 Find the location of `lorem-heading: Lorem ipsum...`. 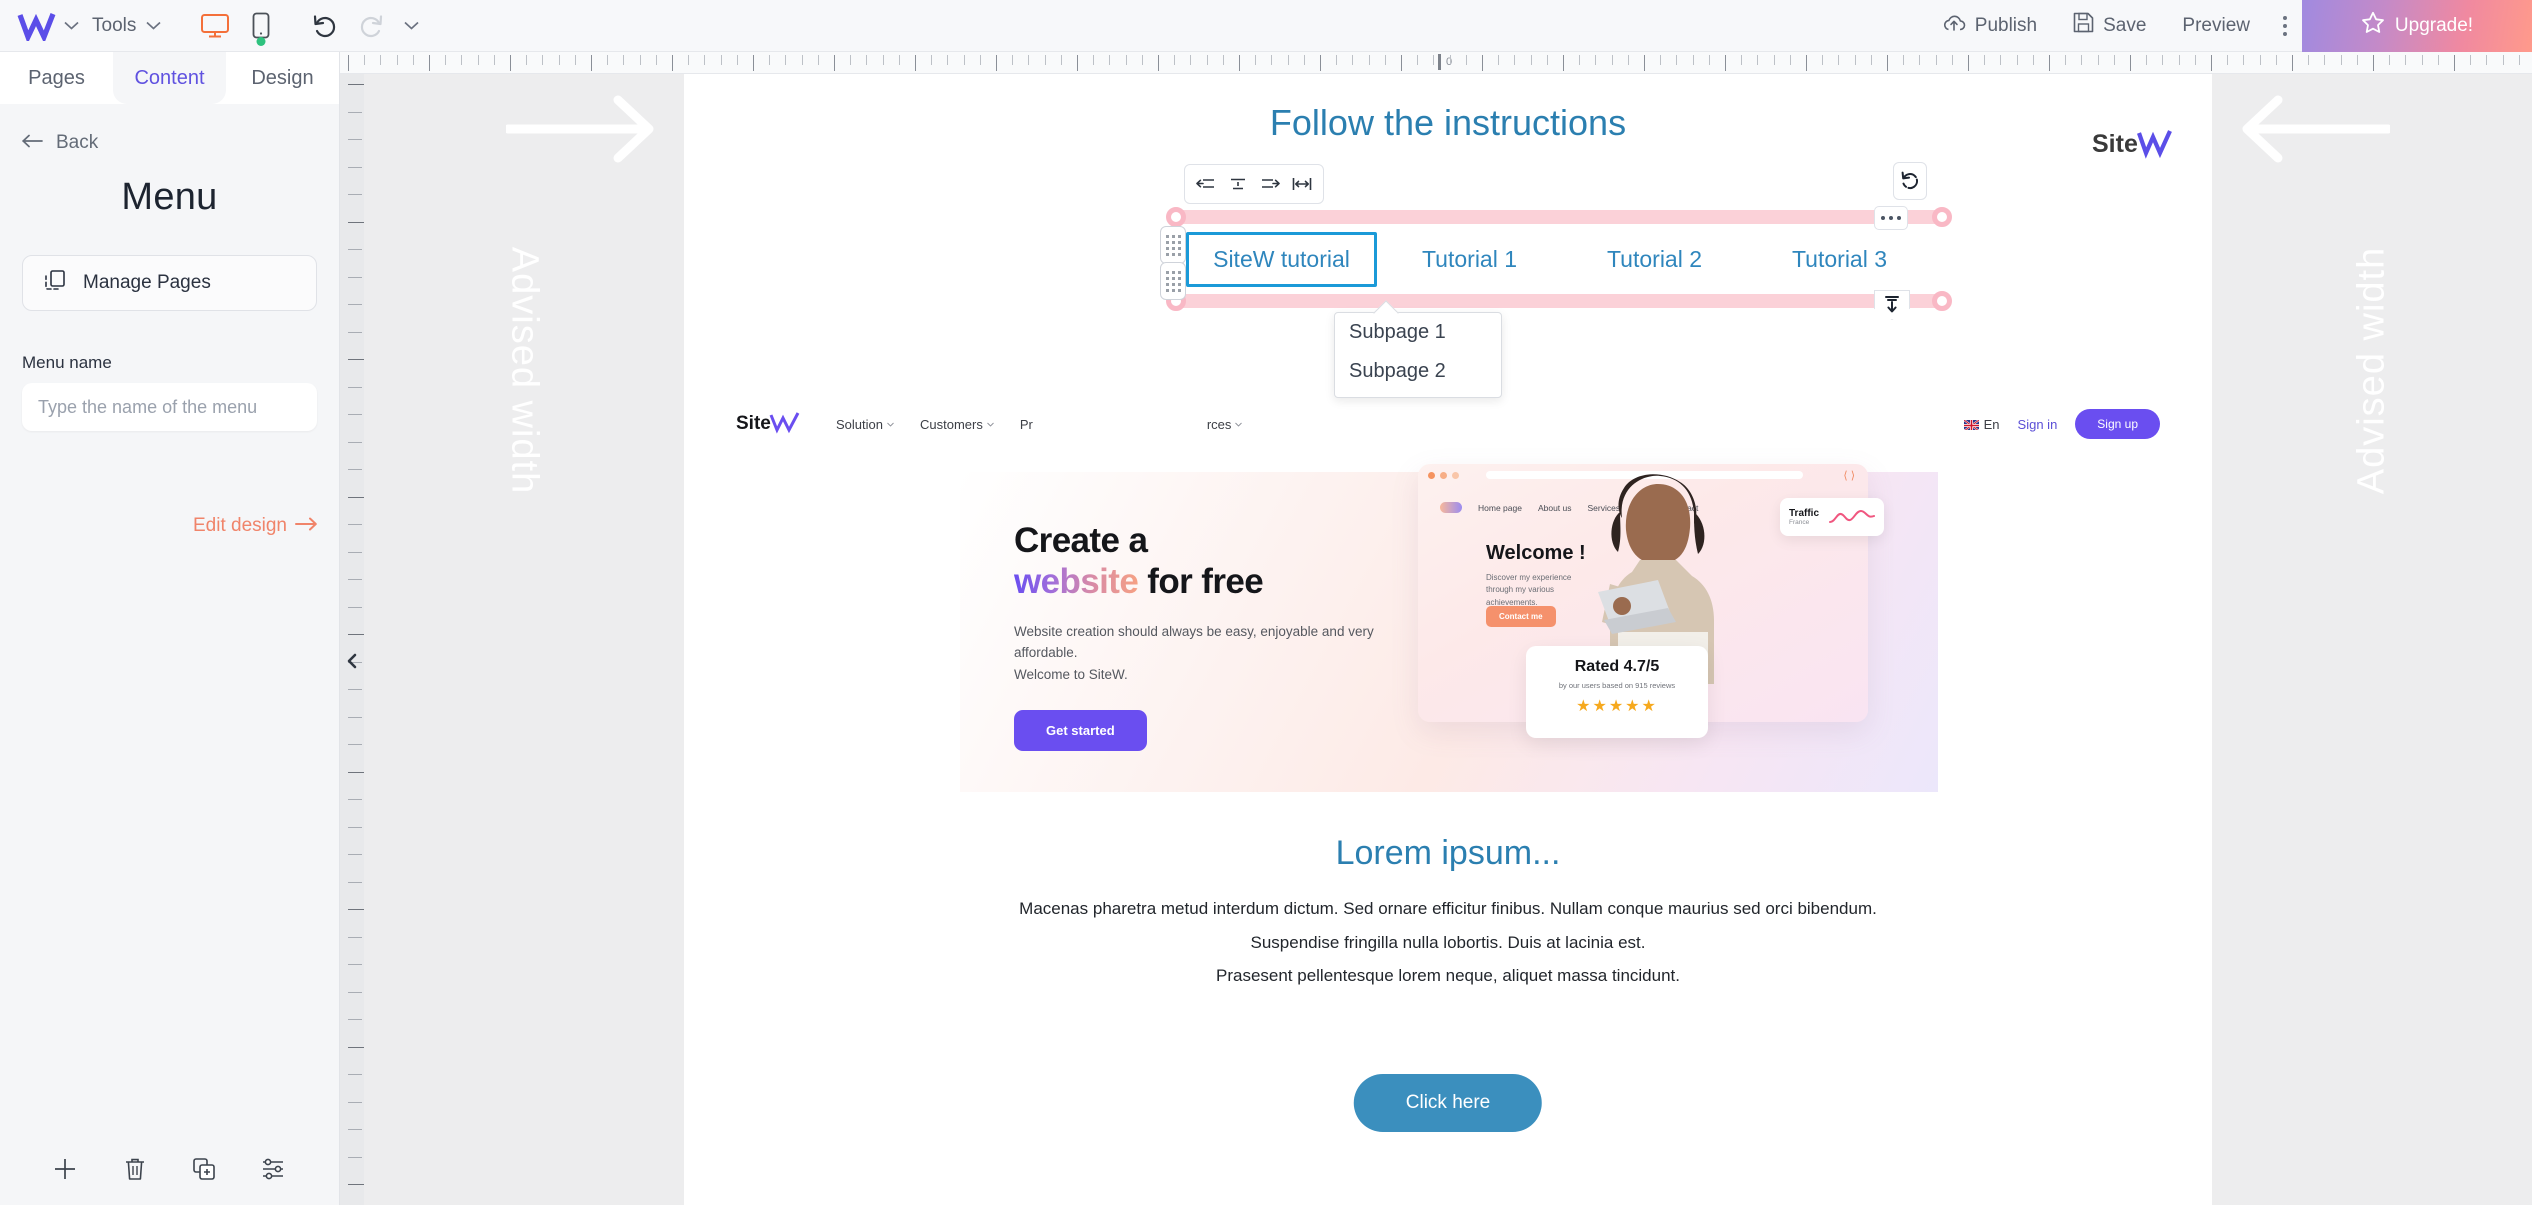

lorem-heading: Lorem ipsum... is located at coordinates (1448, 853).